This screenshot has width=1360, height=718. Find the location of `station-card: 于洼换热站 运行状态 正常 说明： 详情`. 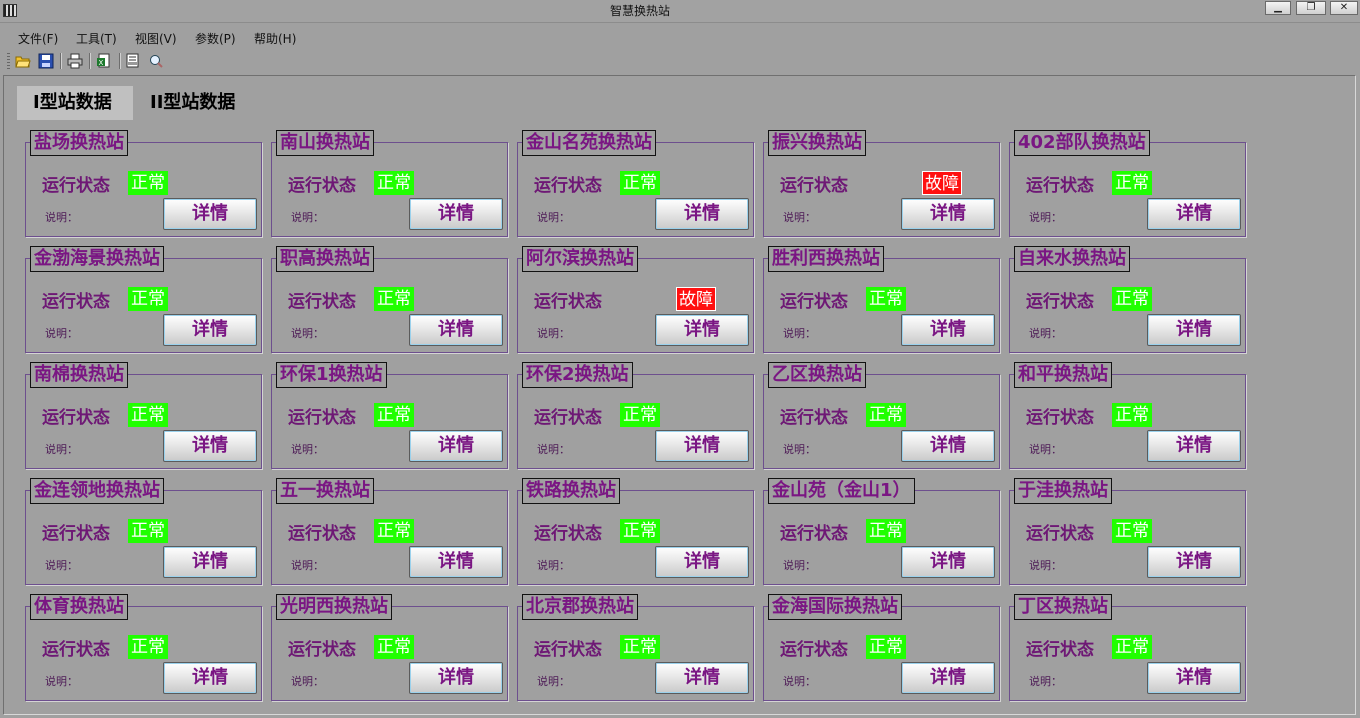

station-card: 于洼换热站 运行状态 正常 说明： 详情 is located at coordinates (1127, 531).